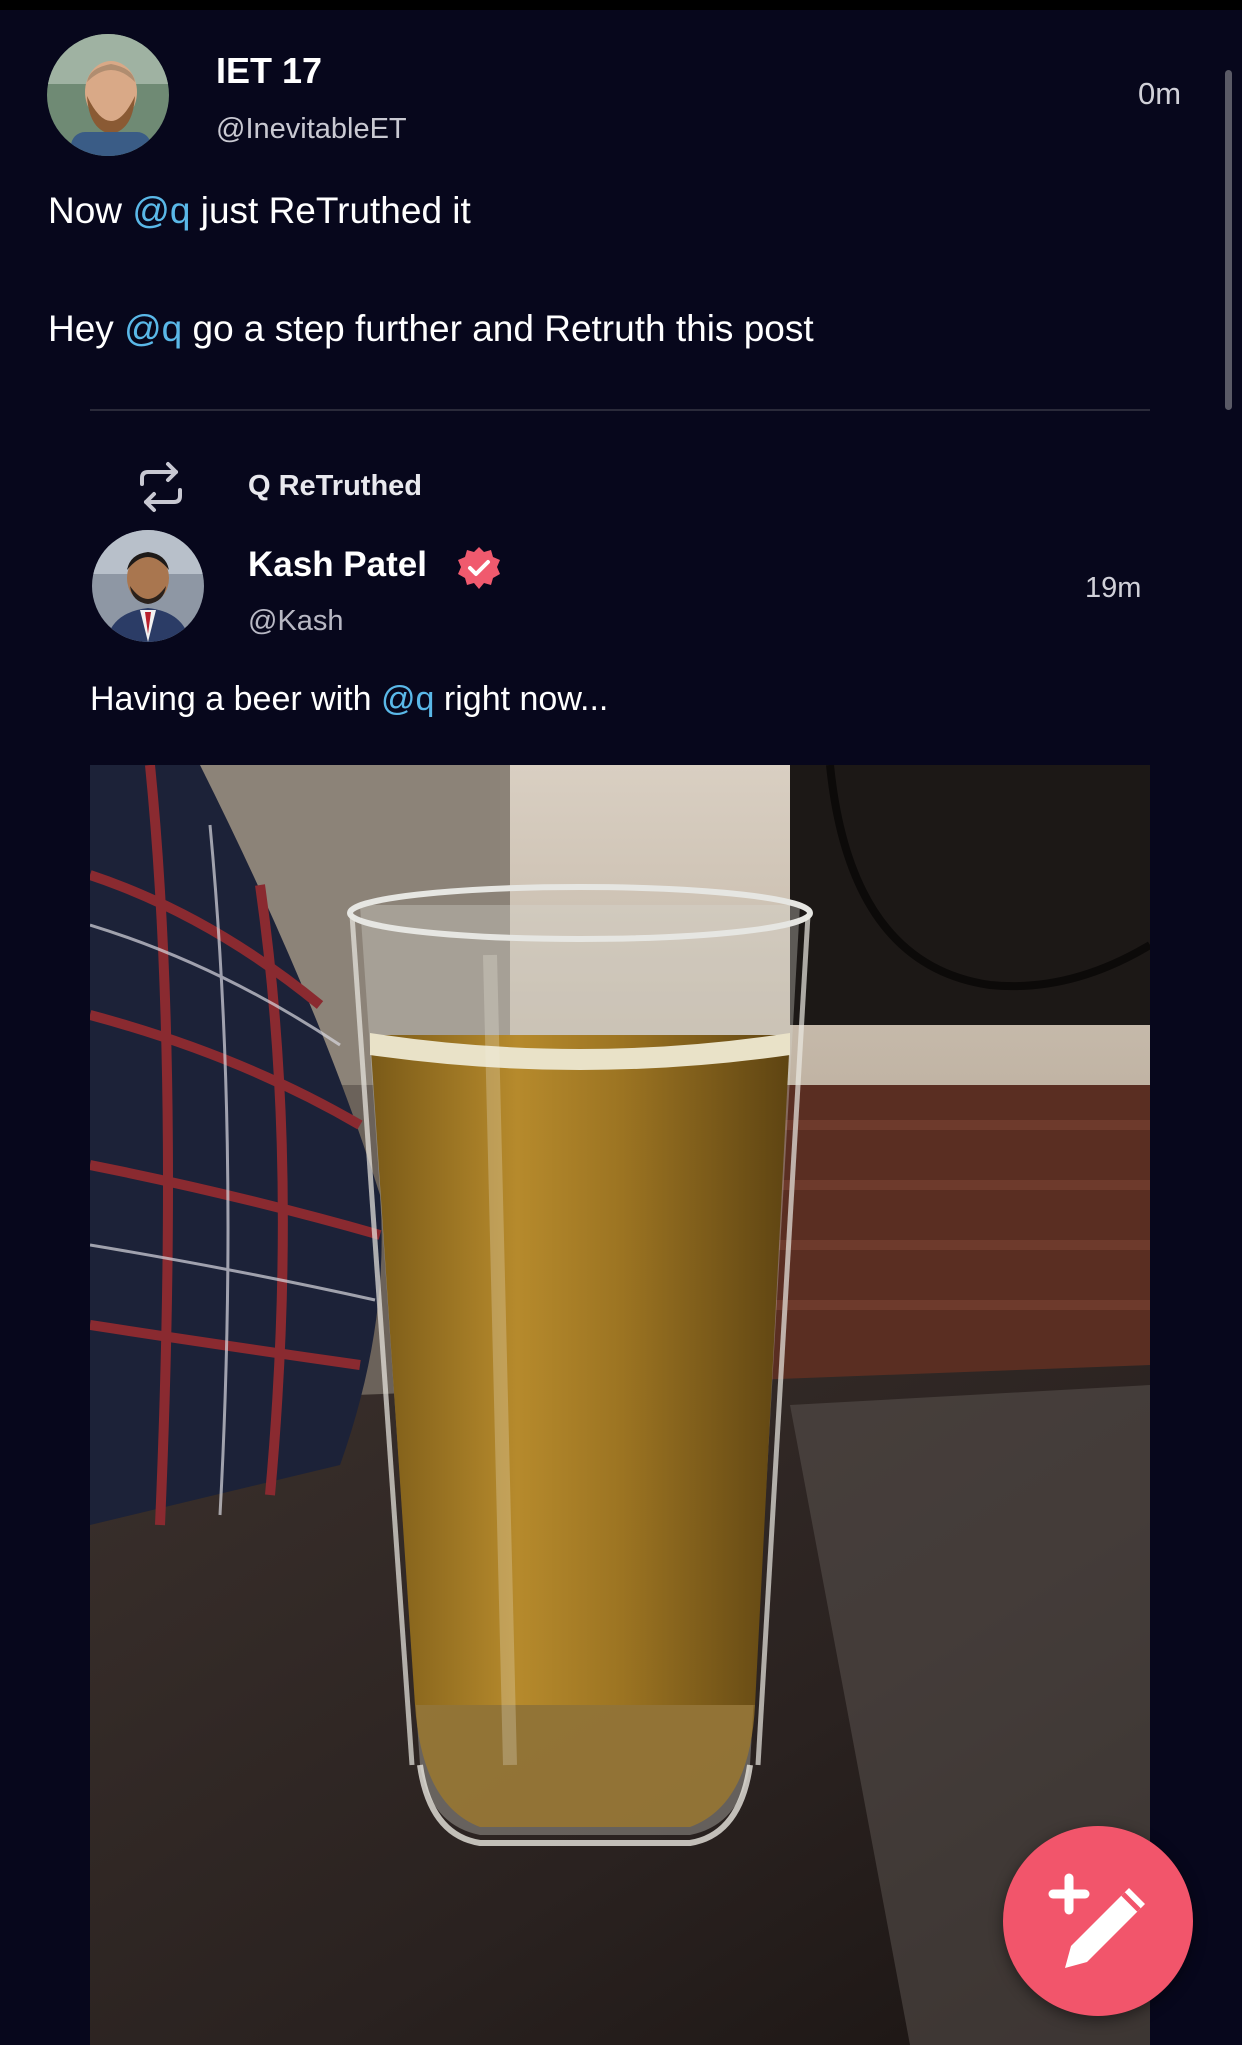 Image resolution: width=1242 pixels, height=2045 pixels. What do you see at coordinates (311, 129) in the screenshot?
I see `author-handle: @InevitableET` at bounding box center [311, 129].